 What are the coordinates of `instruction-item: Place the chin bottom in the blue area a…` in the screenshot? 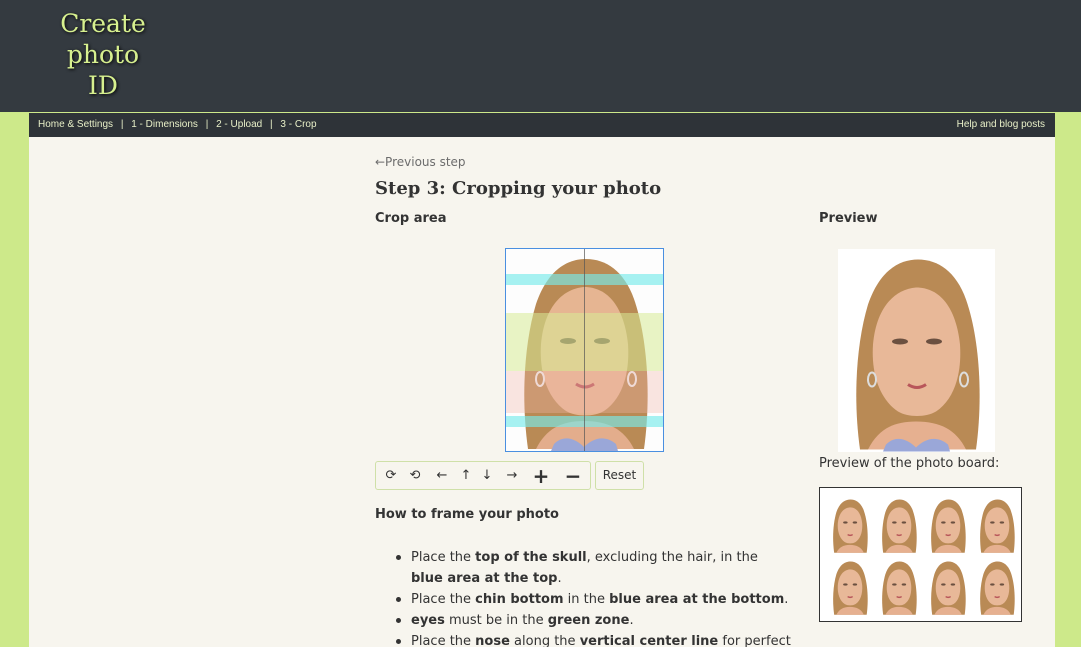 It's located at (593, 599).